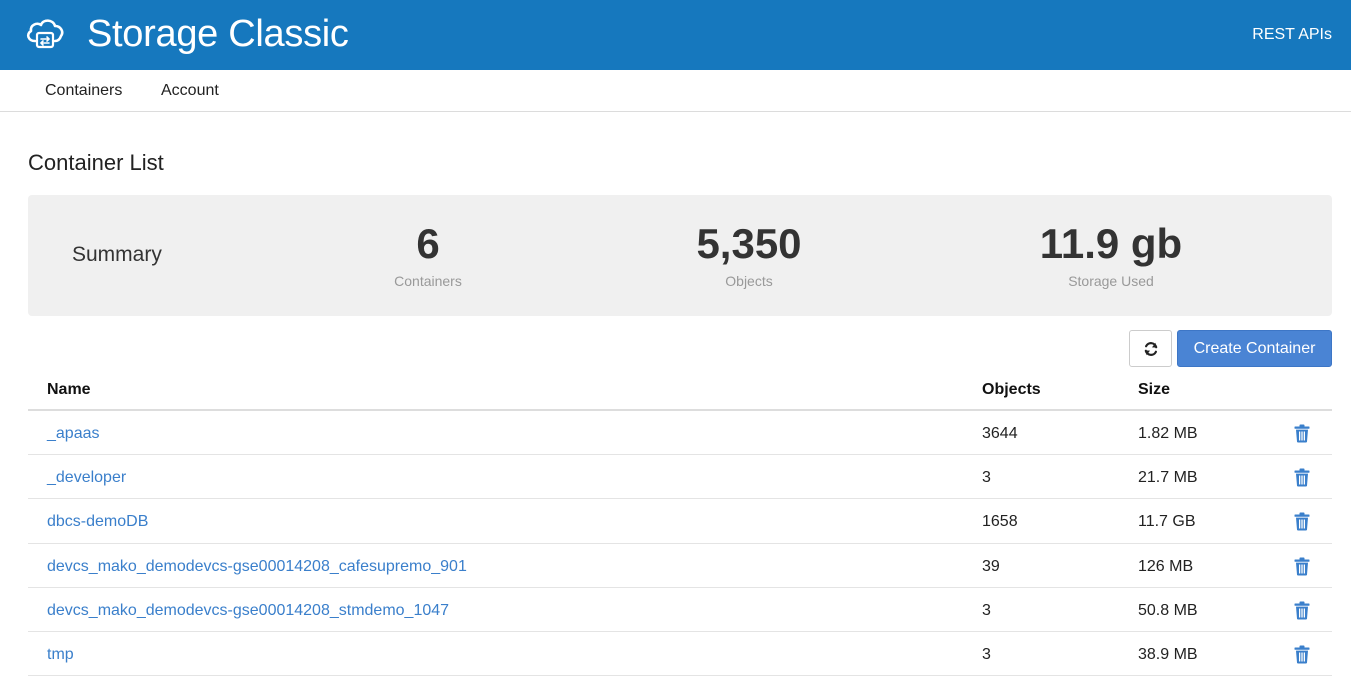  Describe the element at coordinates (1111, 281) in the screenshot. I see `stat-caption: Storage Used` at that location.